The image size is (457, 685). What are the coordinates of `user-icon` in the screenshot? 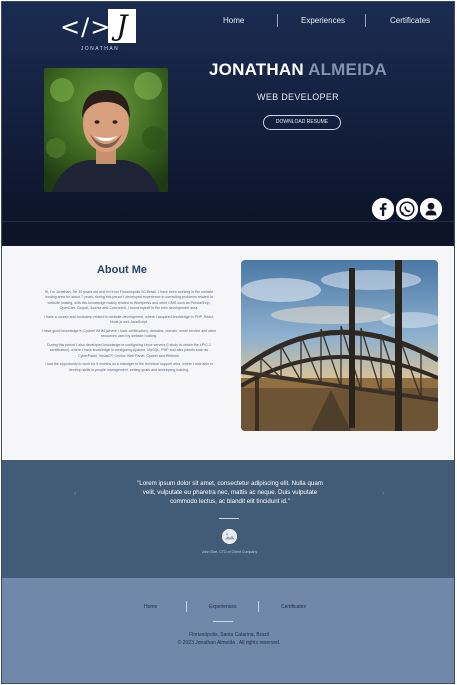 It's located at (431, 209).